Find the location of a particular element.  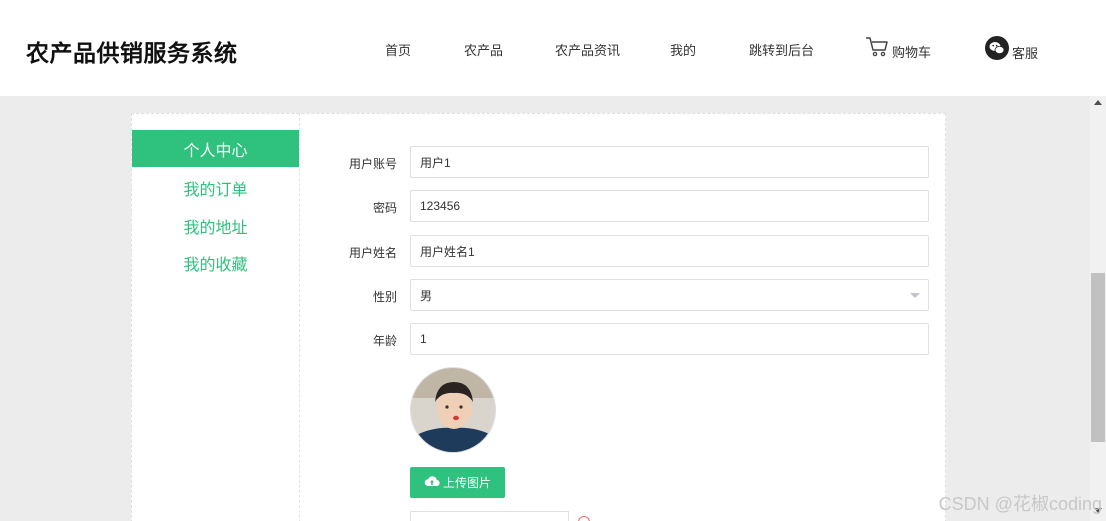

next-field-input is located at coordinates (489, 516).